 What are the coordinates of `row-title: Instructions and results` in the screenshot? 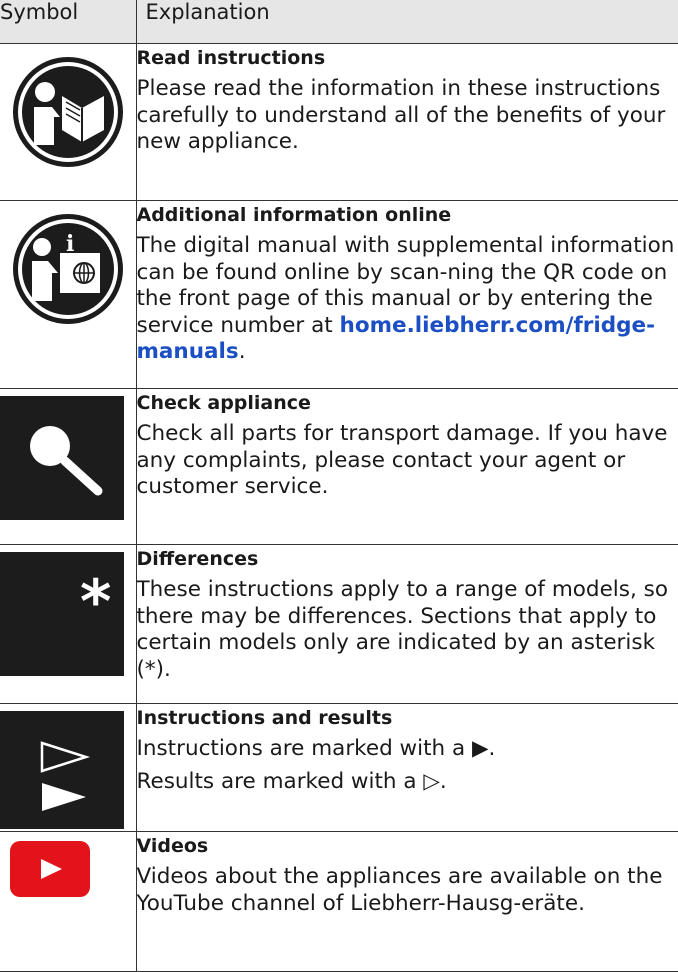 It's located at (264, 718).